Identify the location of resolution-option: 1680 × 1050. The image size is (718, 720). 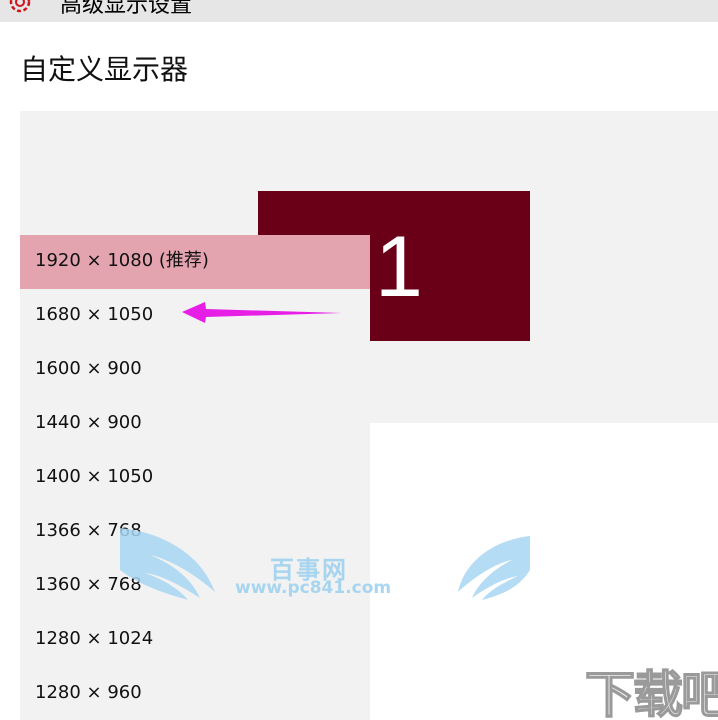
(195, 316).